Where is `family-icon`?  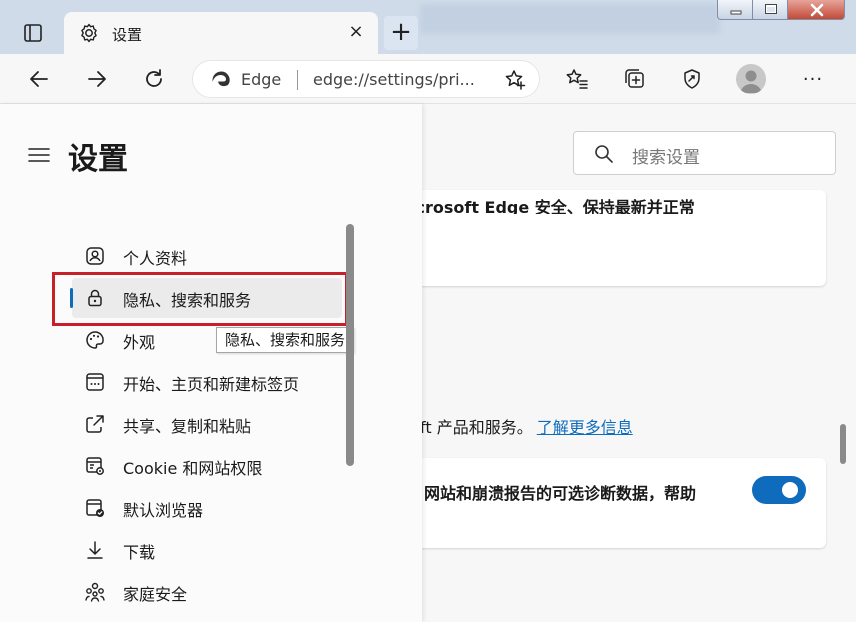 family-icon is located at coordinates (95, 592).